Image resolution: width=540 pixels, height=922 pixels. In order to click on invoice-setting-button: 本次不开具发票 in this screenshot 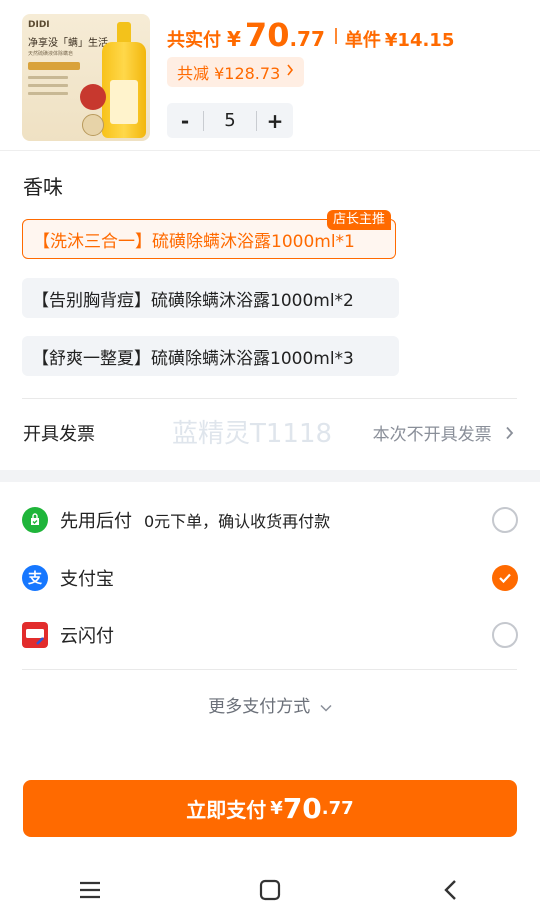, I will do `click(443, 432)`.